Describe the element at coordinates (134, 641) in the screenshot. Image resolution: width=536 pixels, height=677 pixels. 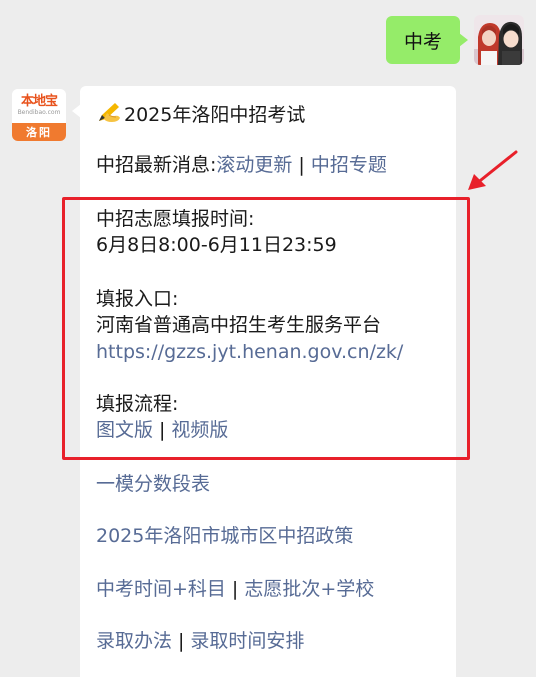
I see `admission-method-link: 录取办法` at that location.